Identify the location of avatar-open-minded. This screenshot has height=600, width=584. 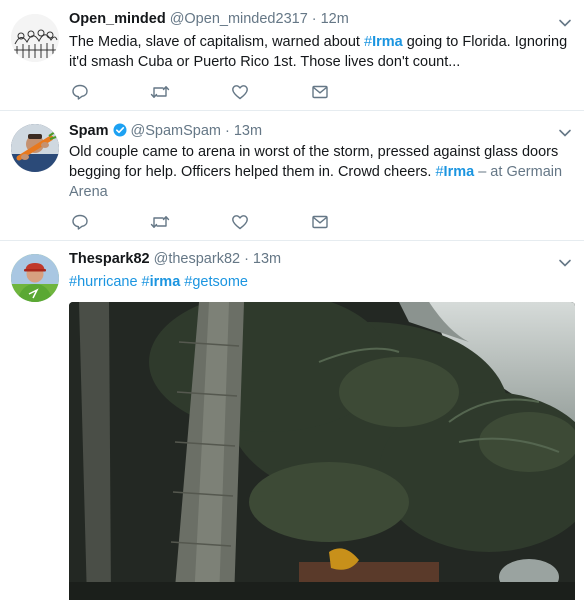
(35, 38).